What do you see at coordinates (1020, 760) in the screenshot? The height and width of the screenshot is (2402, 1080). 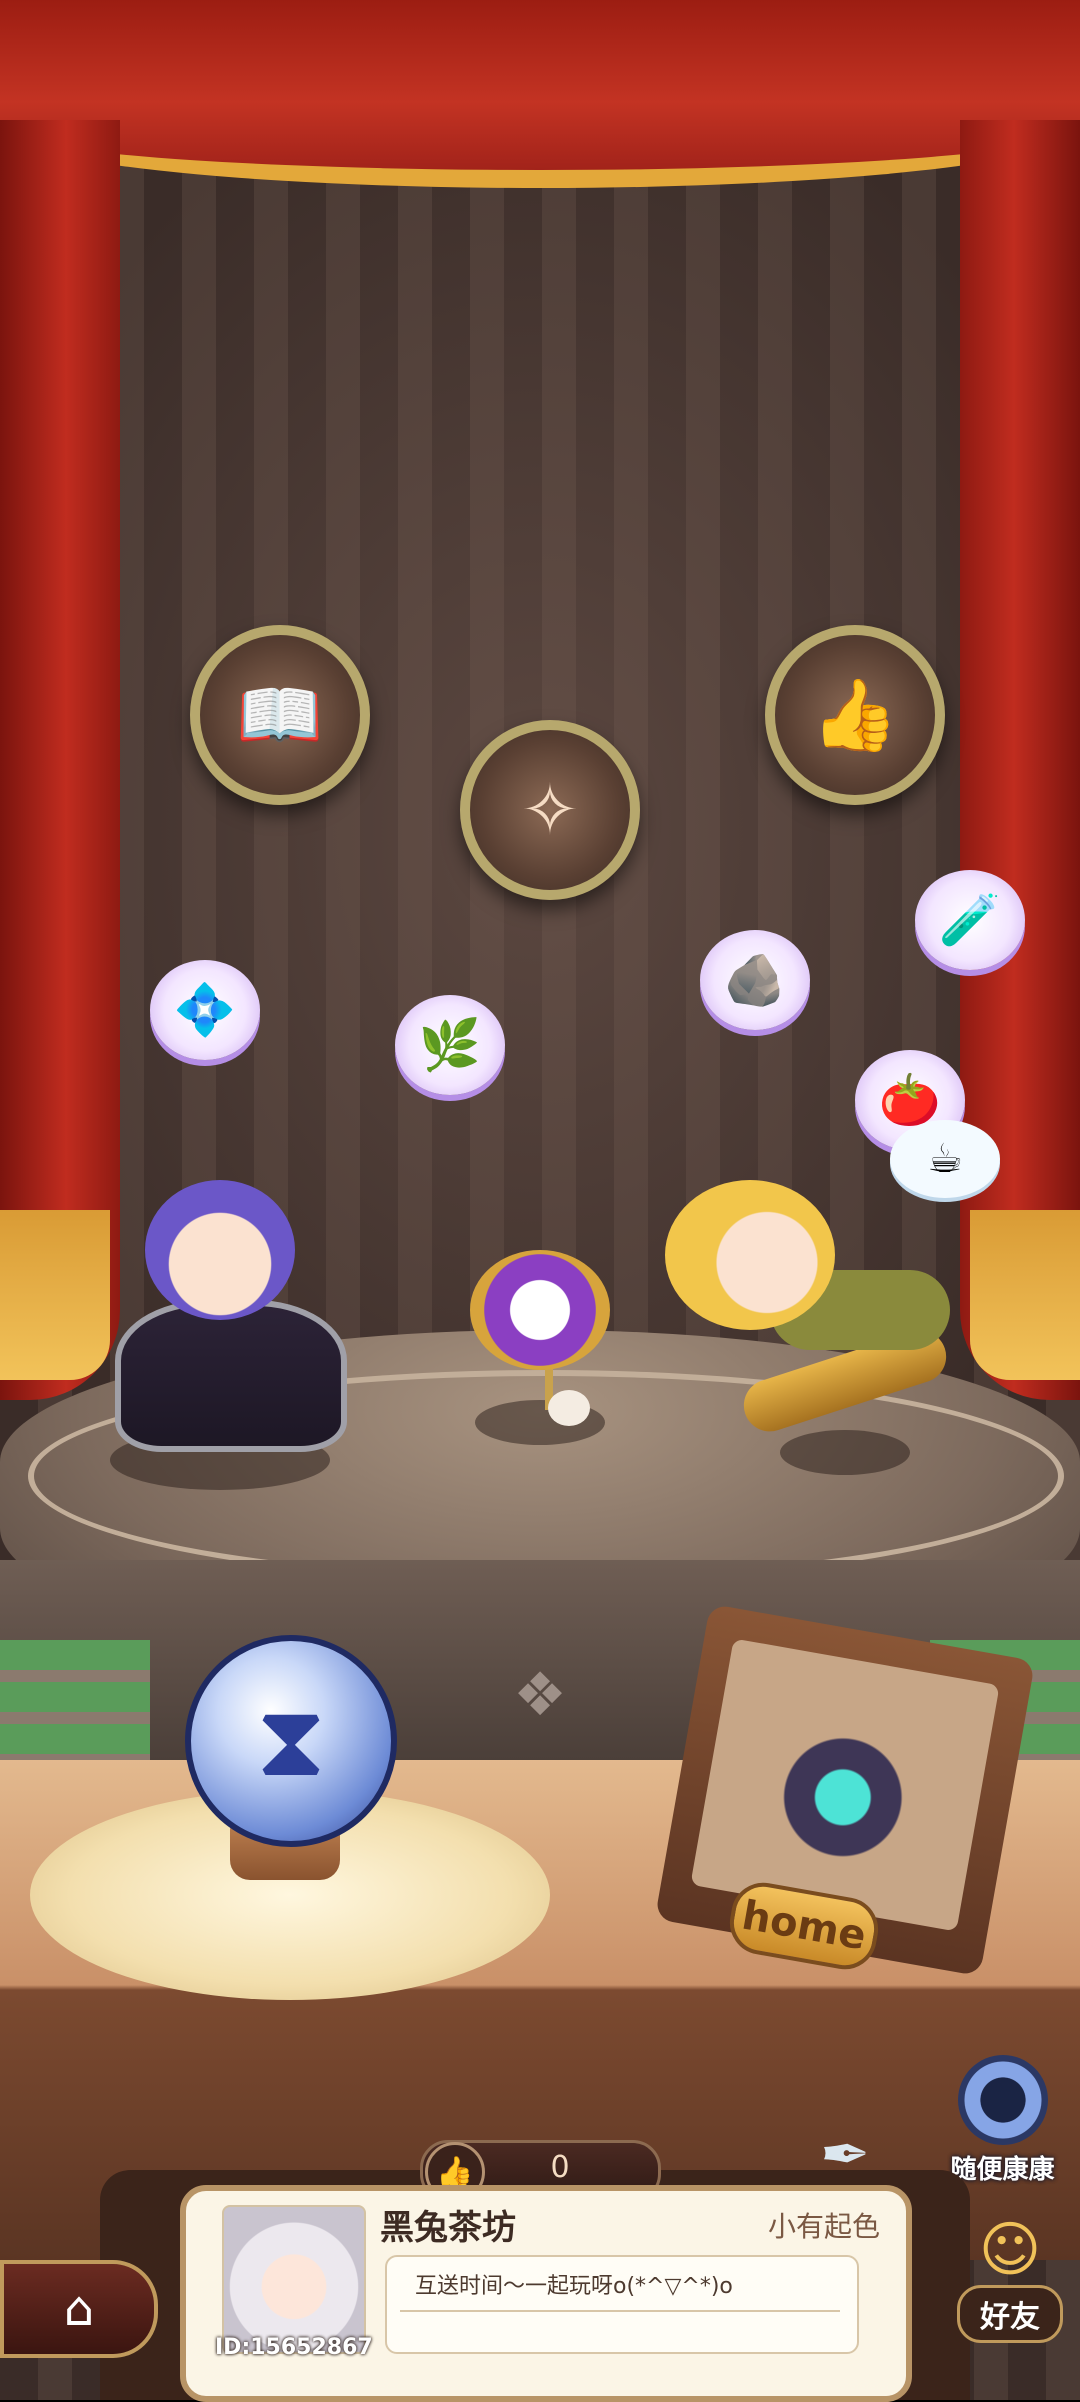 I see `curtain-right` at bounding box center [1020, 760].